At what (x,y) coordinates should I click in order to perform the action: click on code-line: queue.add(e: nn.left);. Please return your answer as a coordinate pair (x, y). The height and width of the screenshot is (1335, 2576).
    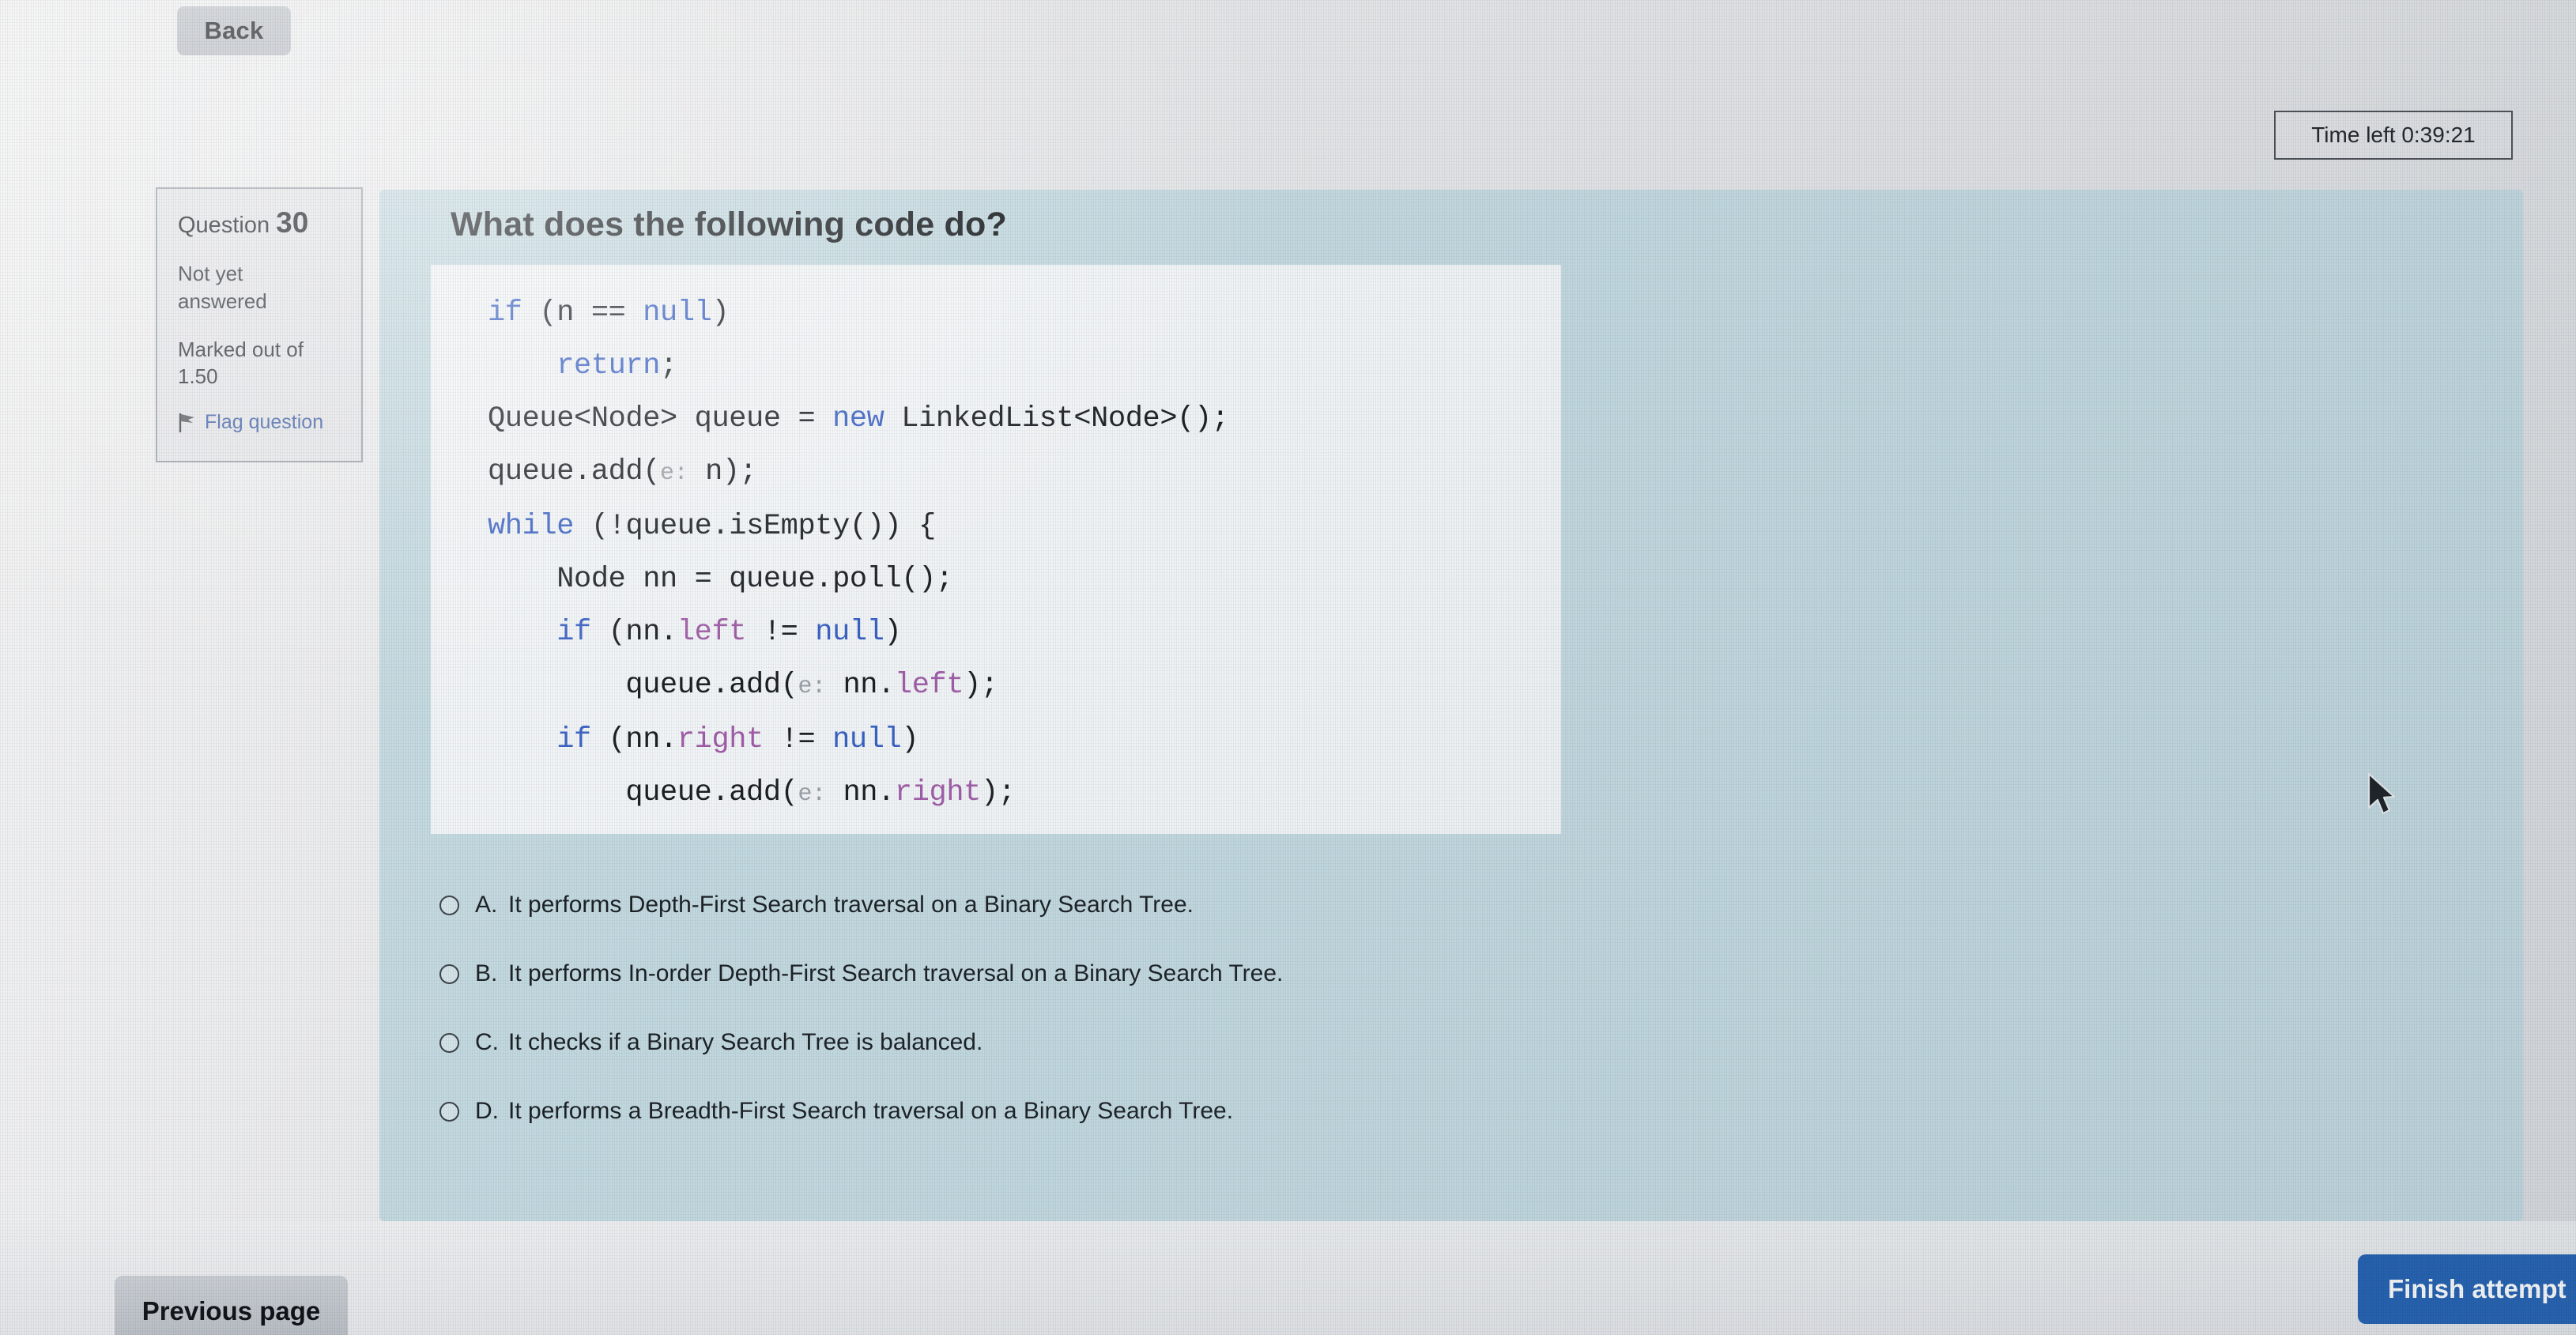
    Looking at the image, I should click on (996, 686).